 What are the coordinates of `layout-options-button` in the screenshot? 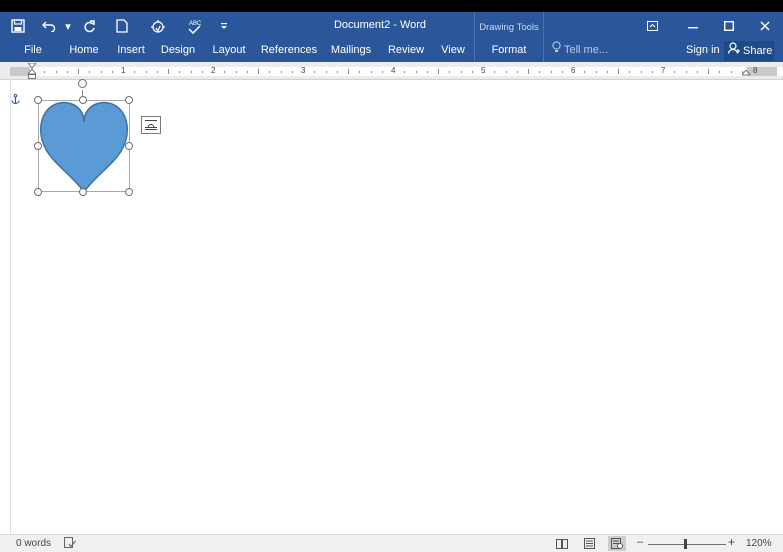 It's located at (151, 125).